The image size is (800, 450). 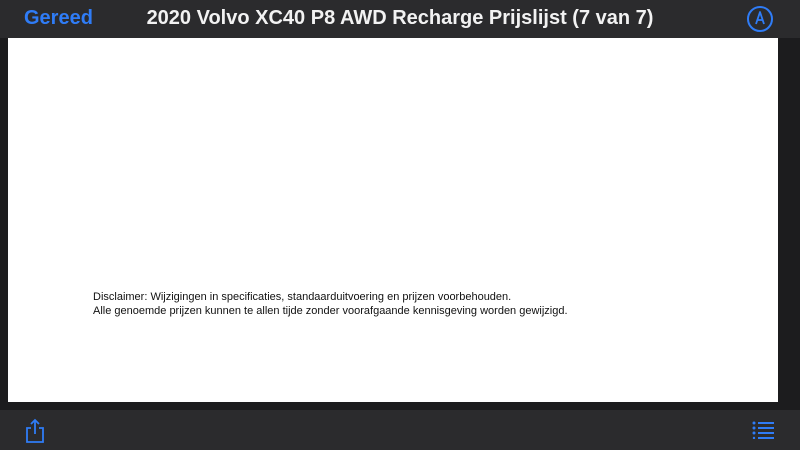 I want to click on bottom-toolbar, so click(x=400, y=430).